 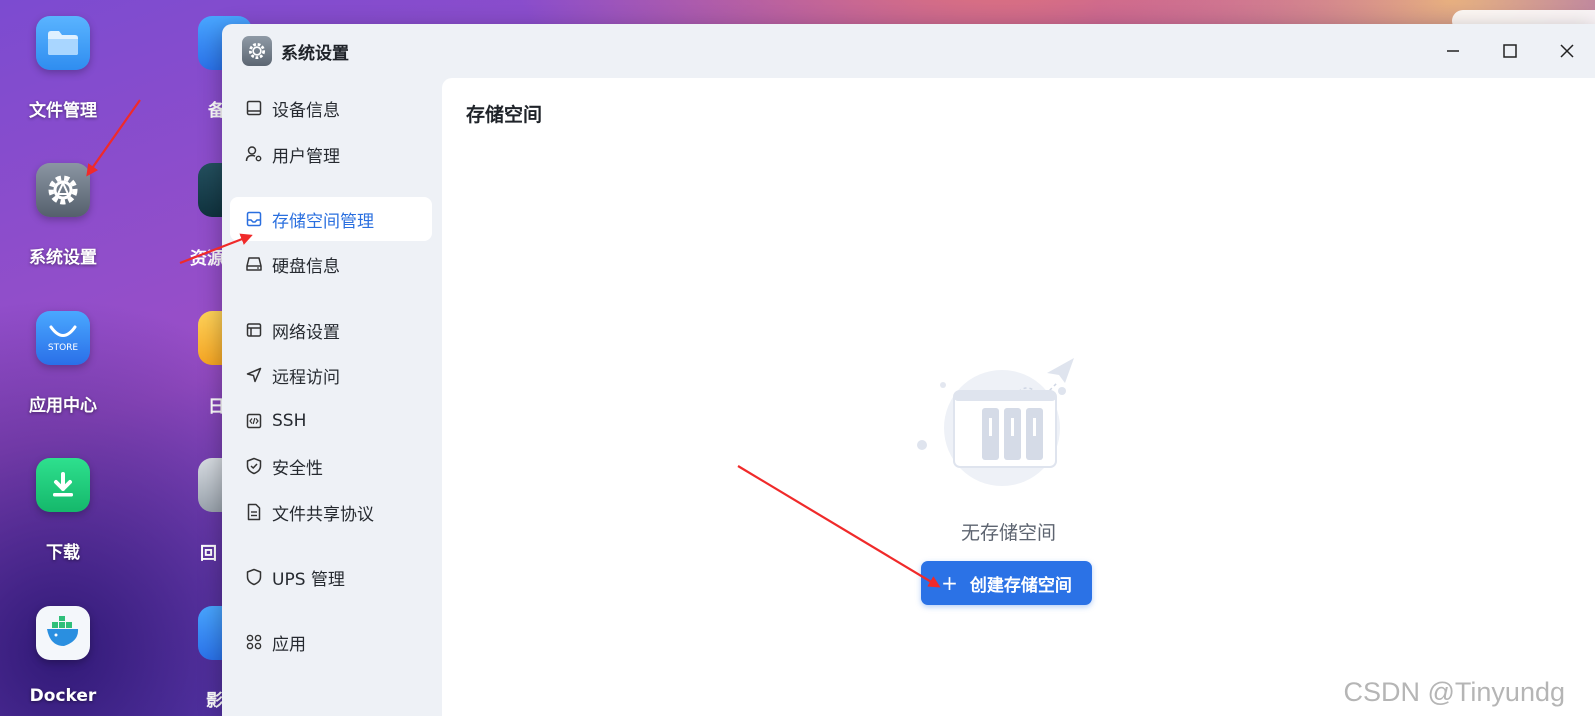 I want to click on window-controls, so click(x=1509, y=51).